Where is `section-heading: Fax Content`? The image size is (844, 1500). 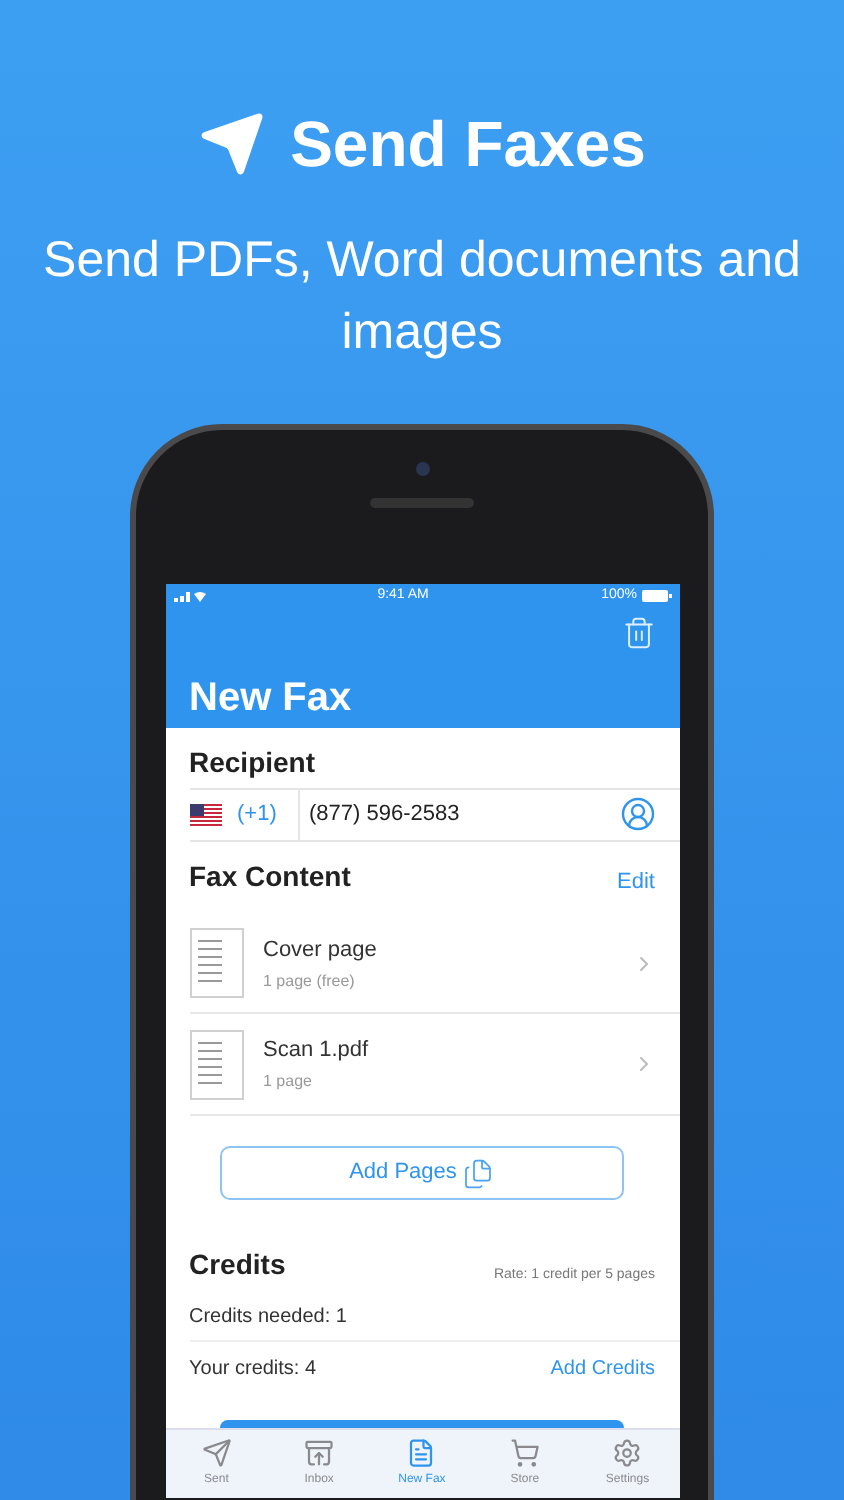
section-heading: Fax Content is located at coordinates (270, 877).